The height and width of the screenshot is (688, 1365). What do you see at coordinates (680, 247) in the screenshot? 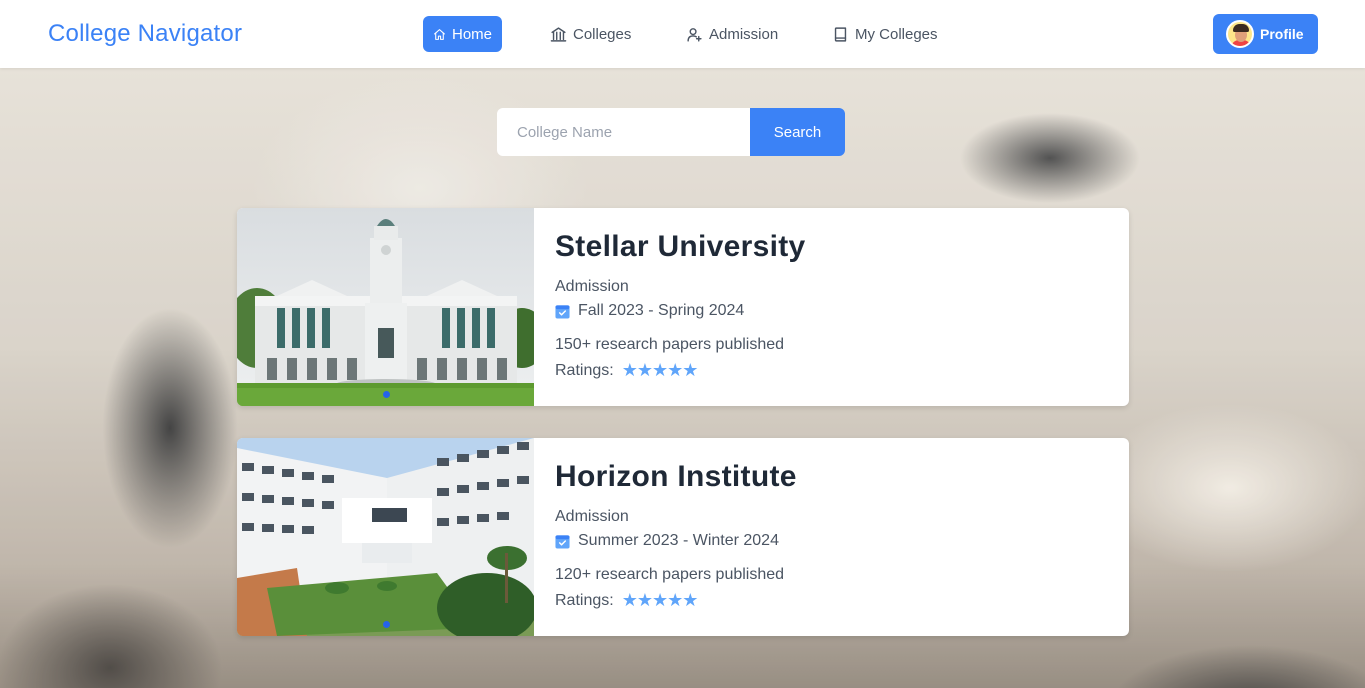
I see `college-name: Stellar University` at bounding box center [680, 247].